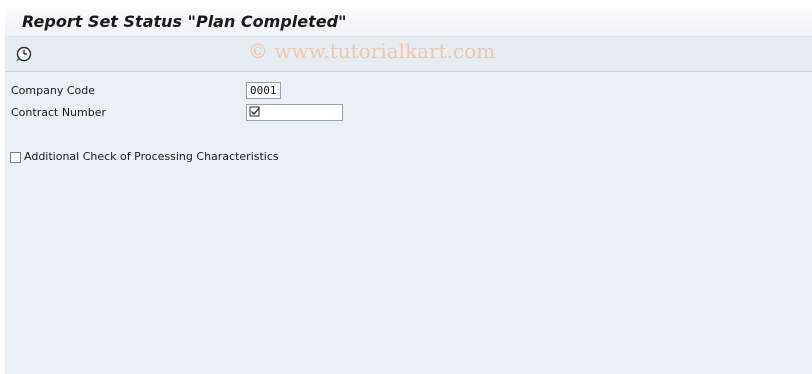 The image size is (812, 374). I want to click on execute-clock-icon, so click(24, 54).